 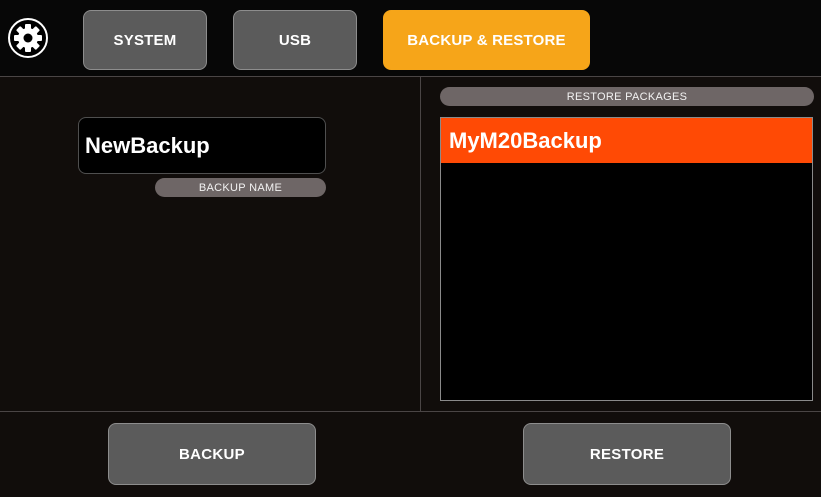 What do you see at coordinates (627, 454) in the screenshot?
I see `restore-button: RESTORE` at bounding box center [627, 454].